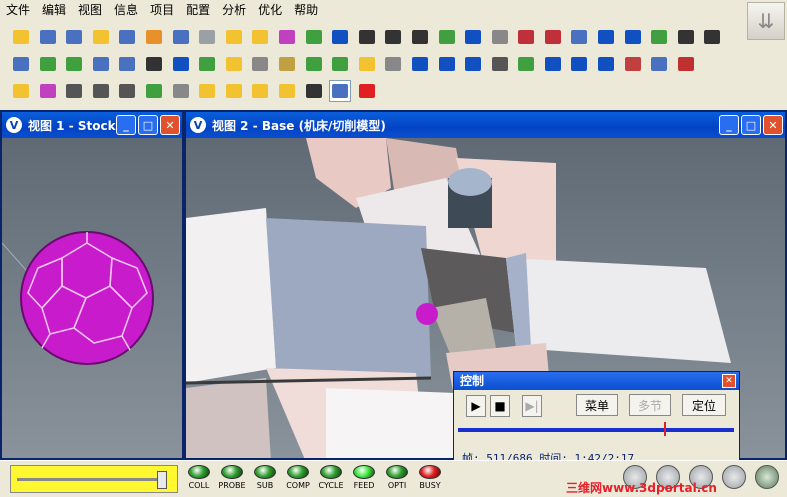  What do you see at coordinates (126, 10) in the screenshot?
I see `menu-info: 信息` at bounding box center [126, 10].